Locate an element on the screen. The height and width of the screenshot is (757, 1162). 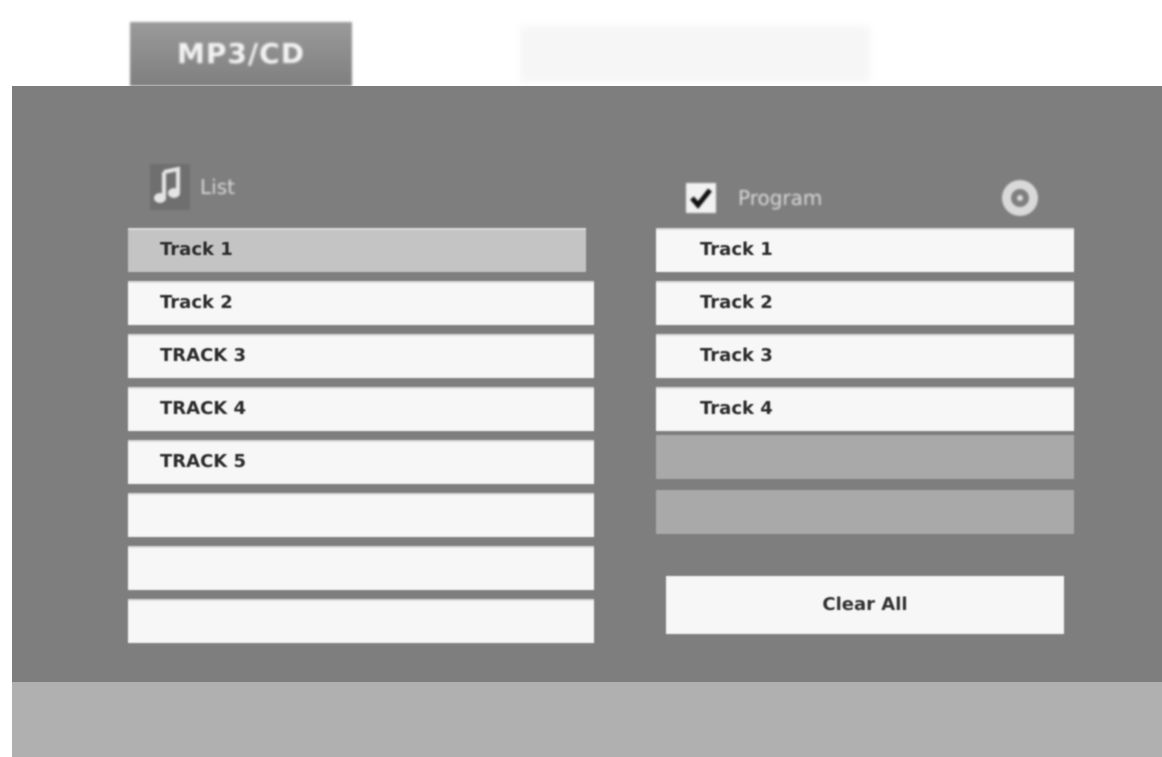
program-item-2: Track 2 is located at coordinates (865, 303).